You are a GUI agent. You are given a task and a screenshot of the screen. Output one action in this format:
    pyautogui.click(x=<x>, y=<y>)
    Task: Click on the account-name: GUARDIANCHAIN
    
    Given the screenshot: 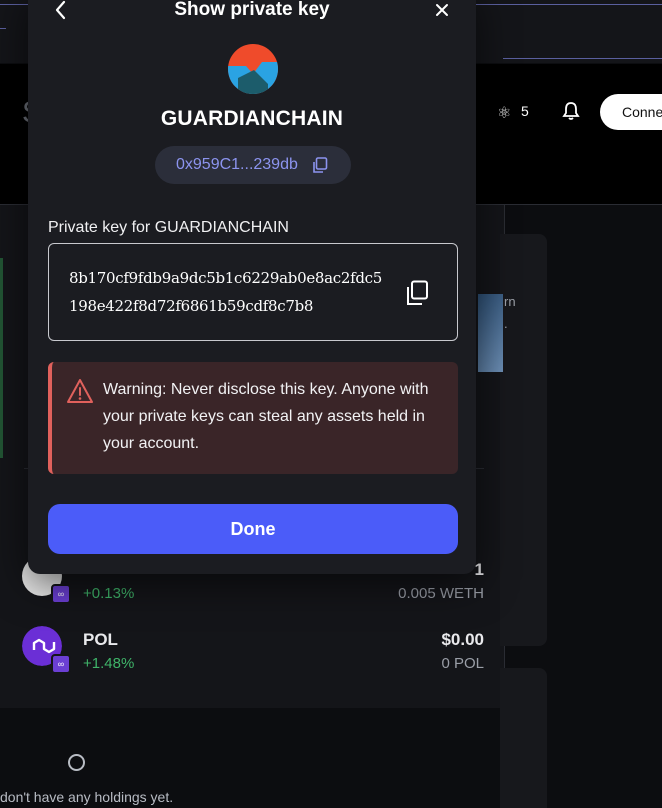 What is the action you would take?
    pyautogui.click(x=252, y=118)
    